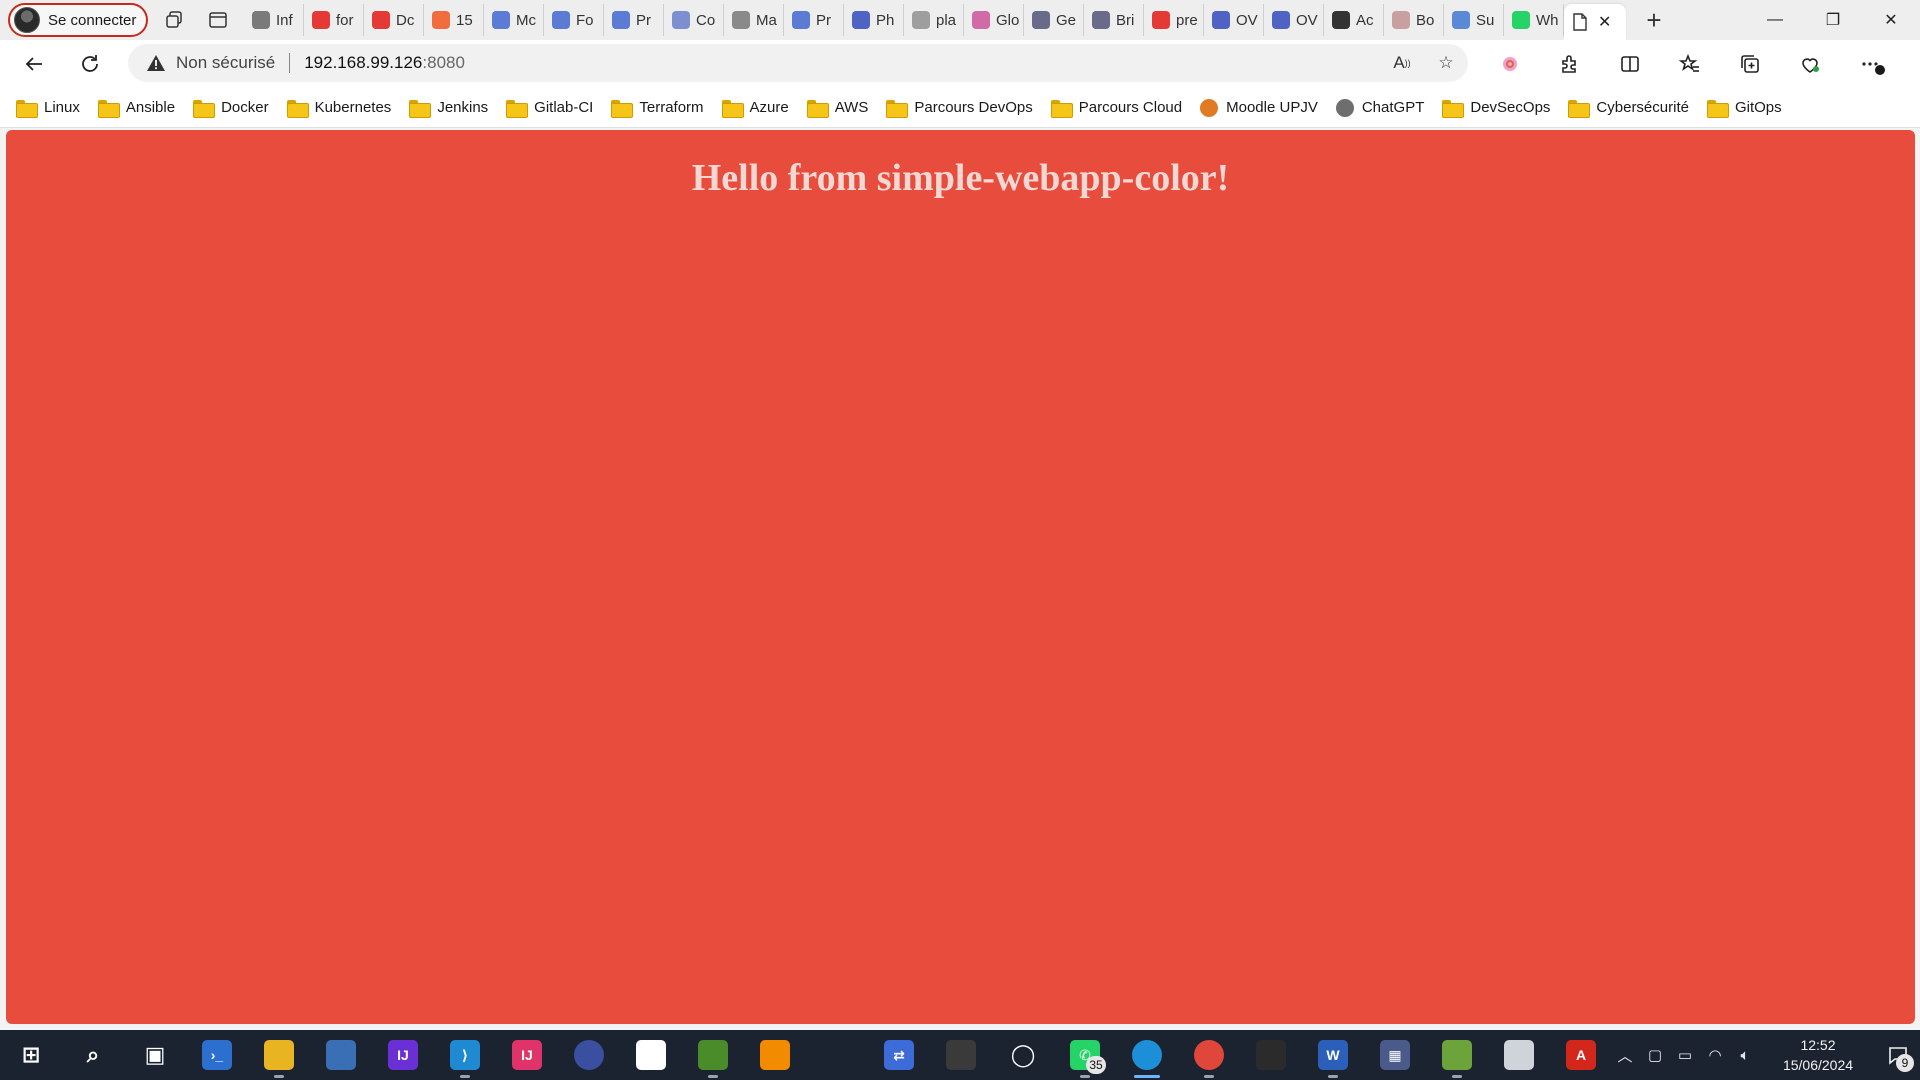 The width and height of the screenshot is (1920, 1080). Describe the element at coordinates (394, 20) in the screenshot. I see `tab: Dc` at that location.